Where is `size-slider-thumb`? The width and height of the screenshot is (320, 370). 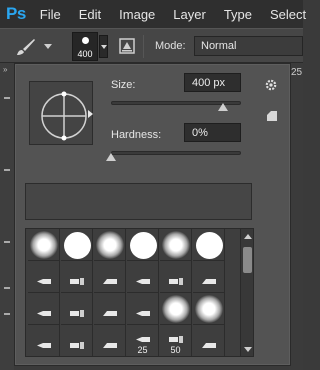 size-slider-thumb is located at coordinates (222, 107).